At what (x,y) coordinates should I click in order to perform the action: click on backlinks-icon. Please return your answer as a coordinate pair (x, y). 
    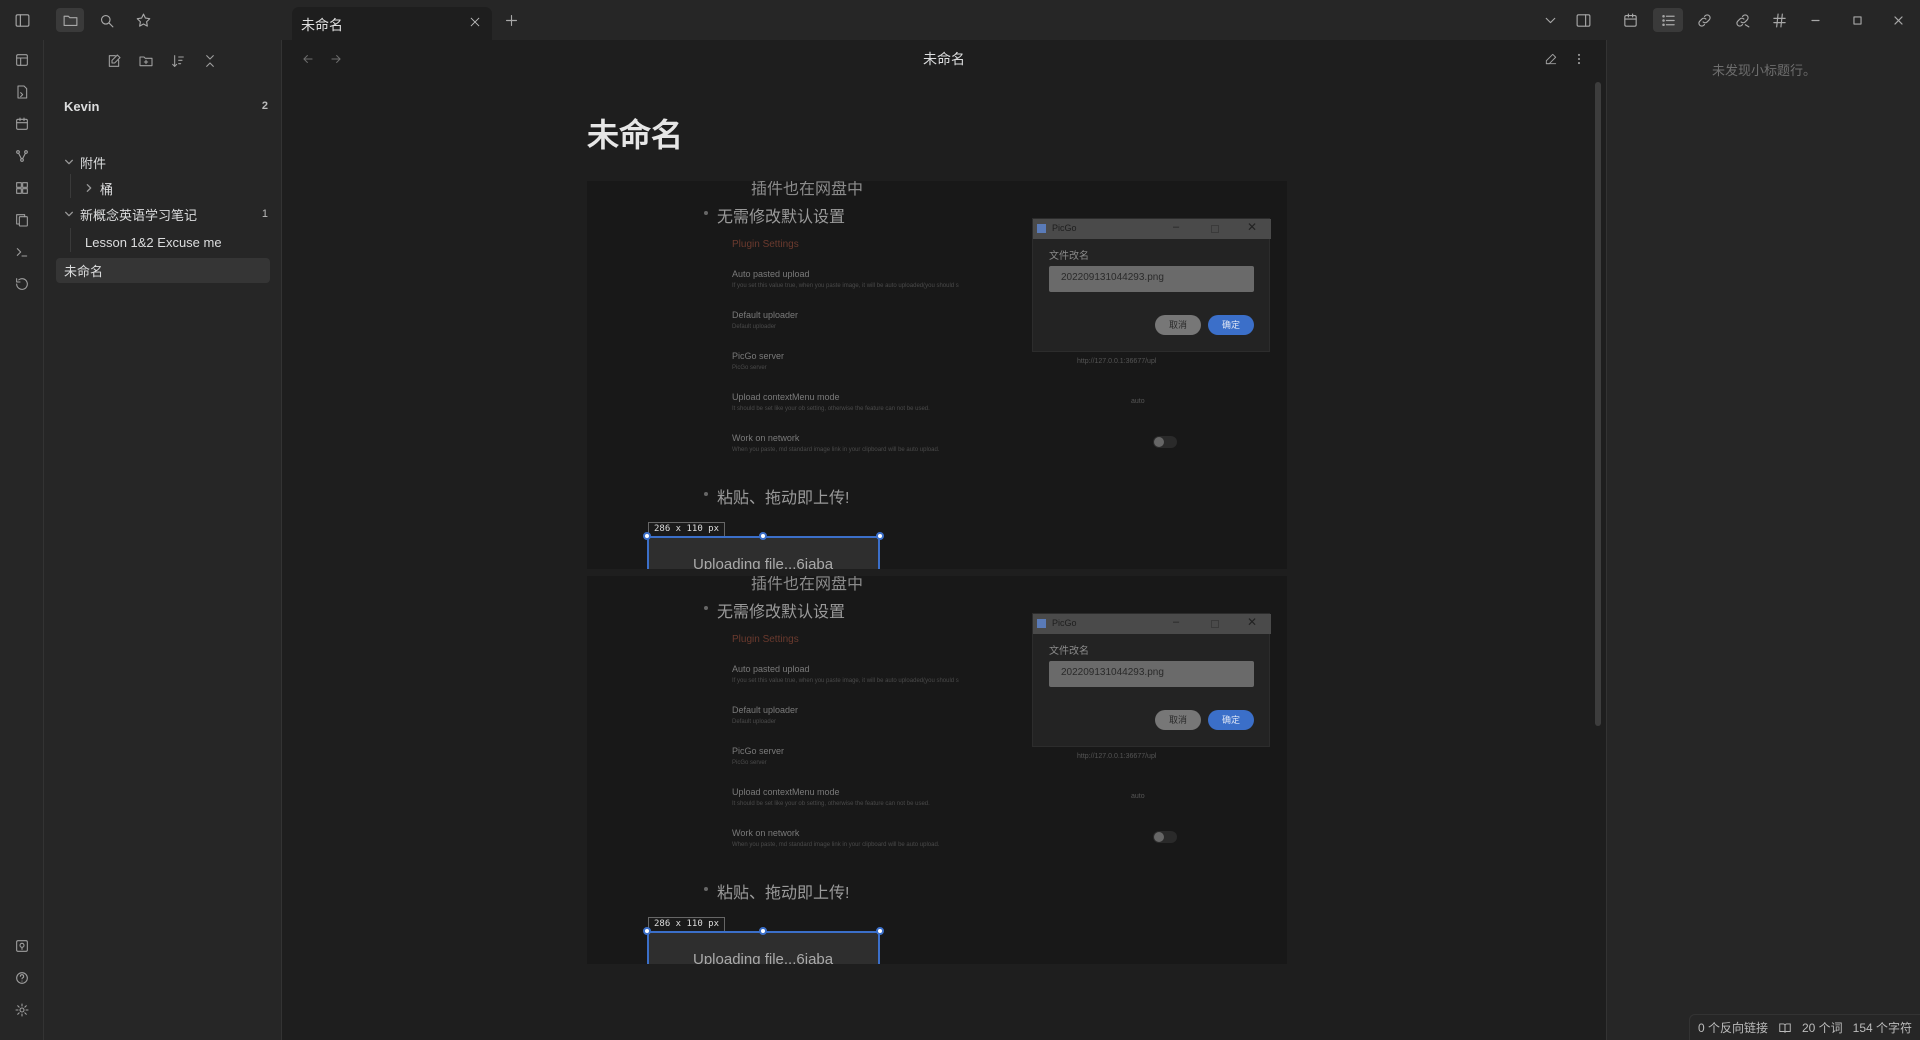
    Looking at the image, I should click on (1704, 20).